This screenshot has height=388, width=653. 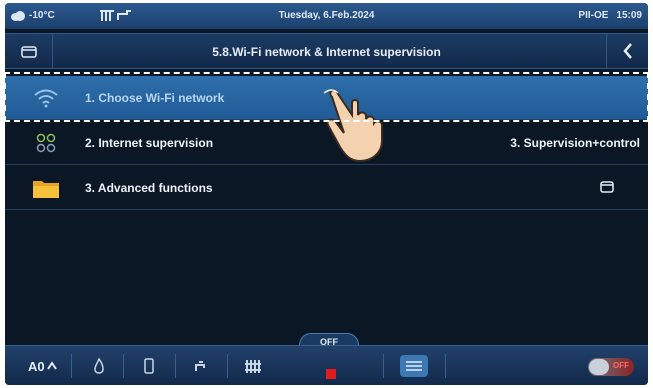 What do you see at coordinates (629, 15) in the screenshot?
I see `time: 15:09` at bounding box center [629, 15].